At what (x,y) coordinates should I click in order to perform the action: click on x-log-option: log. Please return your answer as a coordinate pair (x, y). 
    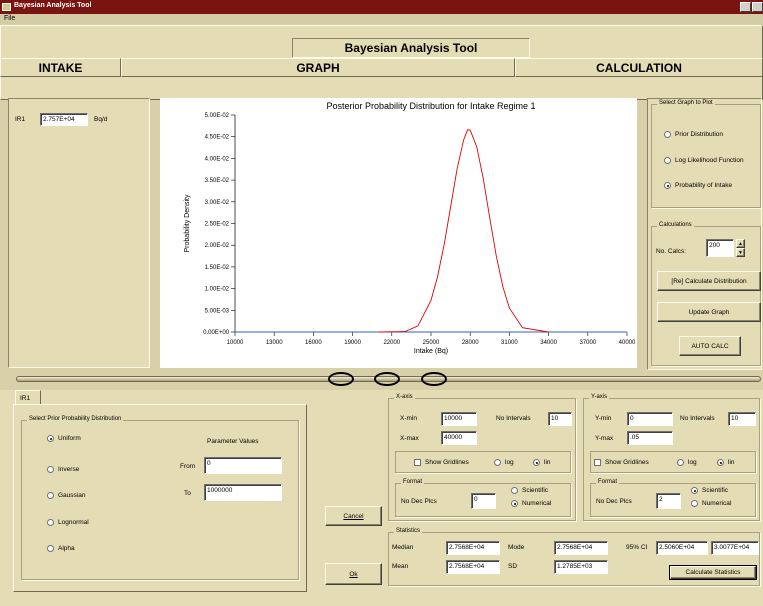
    Looking at the image, I should click on (504, 462).